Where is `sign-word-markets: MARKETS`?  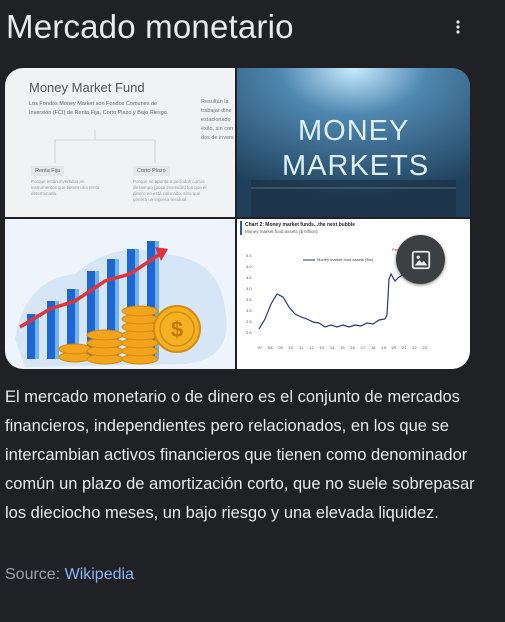 sign-word-markets: MARKETS is located at coordinates (356, 166).